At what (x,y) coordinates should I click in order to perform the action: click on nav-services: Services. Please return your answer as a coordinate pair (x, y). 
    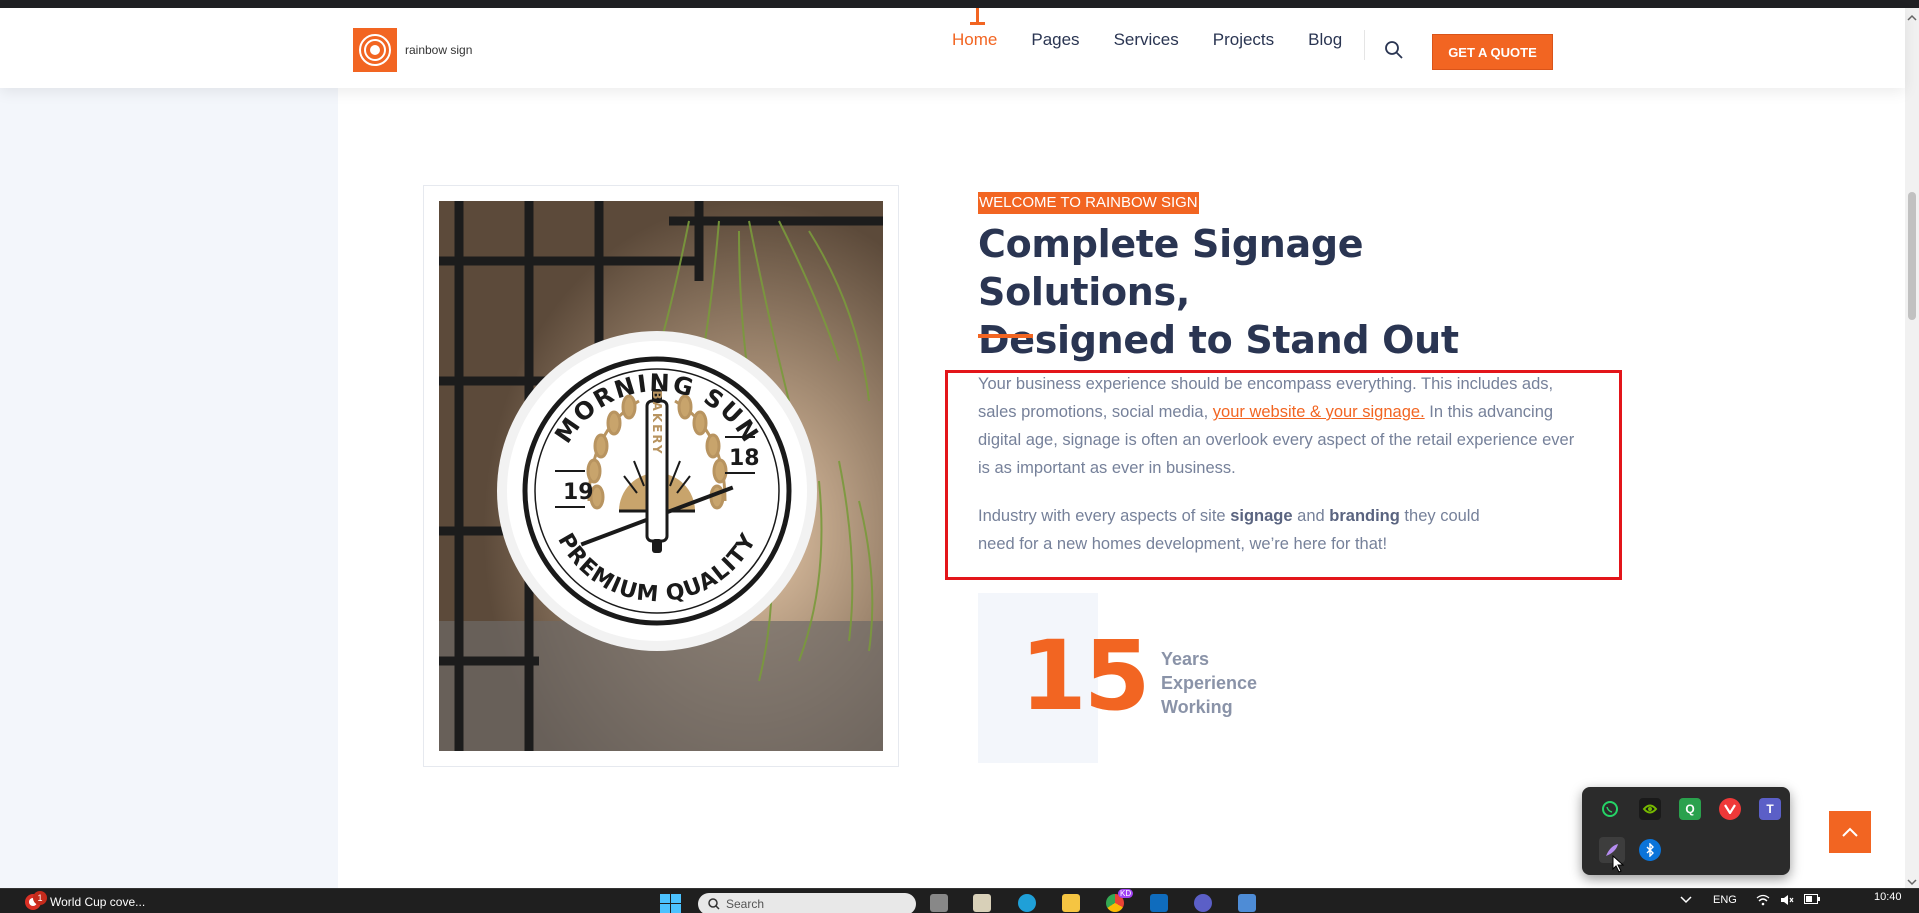
    Looking at the image, I should click on (1146, 40).